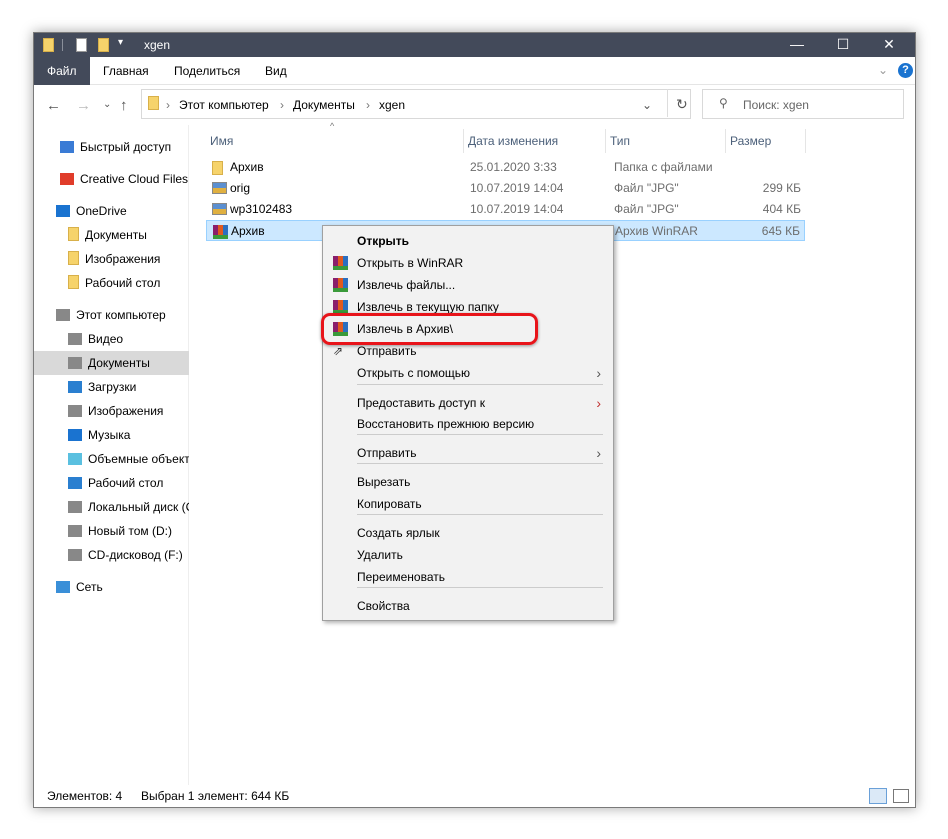 This screenshot has width=948, height=839. Describe the element at coordinates (889, 45) in the screenshot. I see `close-button: ✕` at that location.